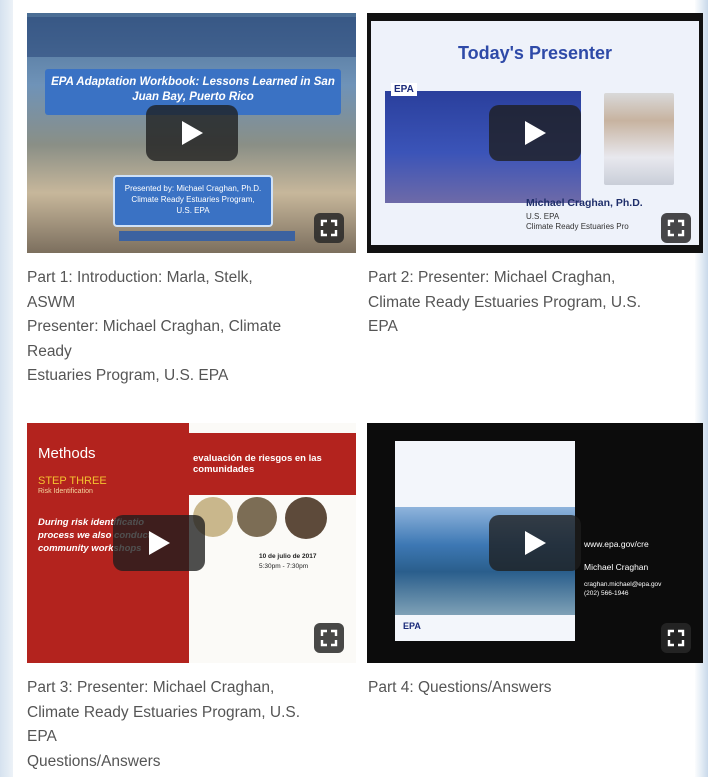 The height and width of the screenshot is (777, 708). Describe the element at coordinates (67, 453) in the screenshot. I see `slide-heading: Methods` at that location.